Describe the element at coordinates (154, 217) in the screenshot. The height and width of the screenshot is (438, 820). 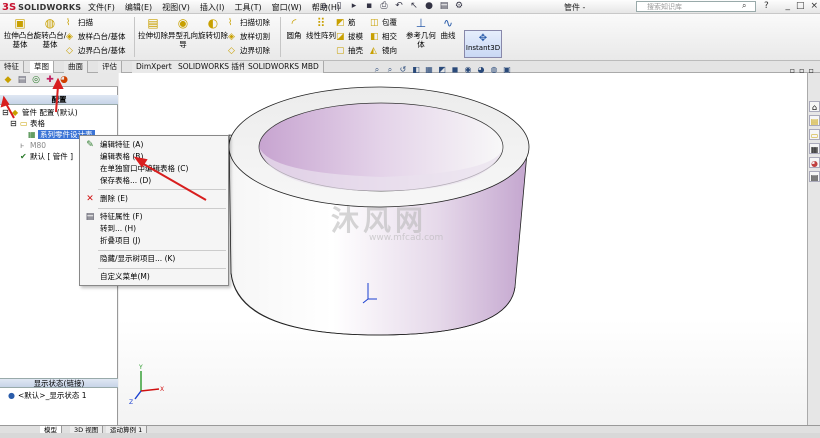
I see `menu-item-feature-properties: ▤ 特征属性 (F)` at that location.